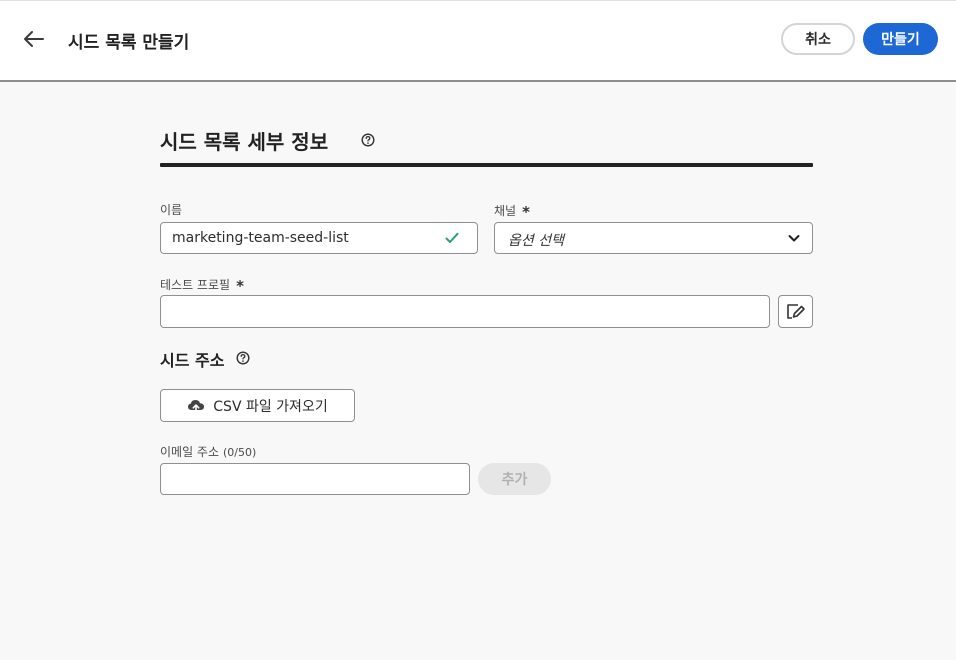 This screenshot has width=956, height=660. I want to click on profile-label: 테스트 프로필 *, so click(202, 285).